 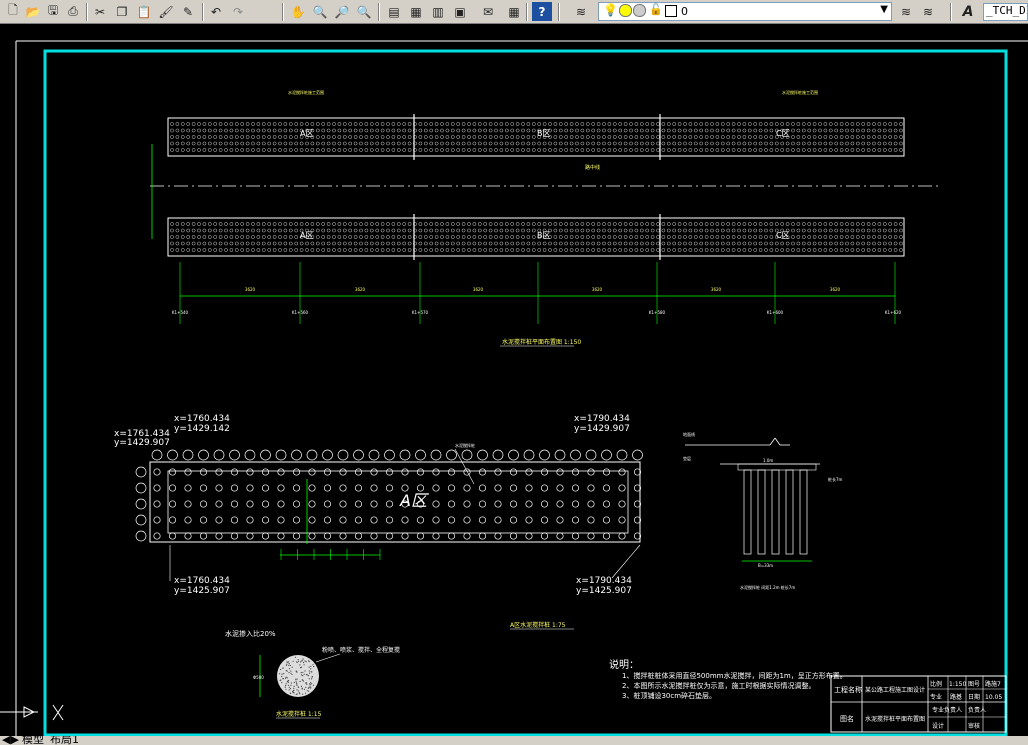 What do you see at coordinates (581, 11) in the screenshot?
I see `layer-manager-icon: ≋` at bounding box center [581, 11].